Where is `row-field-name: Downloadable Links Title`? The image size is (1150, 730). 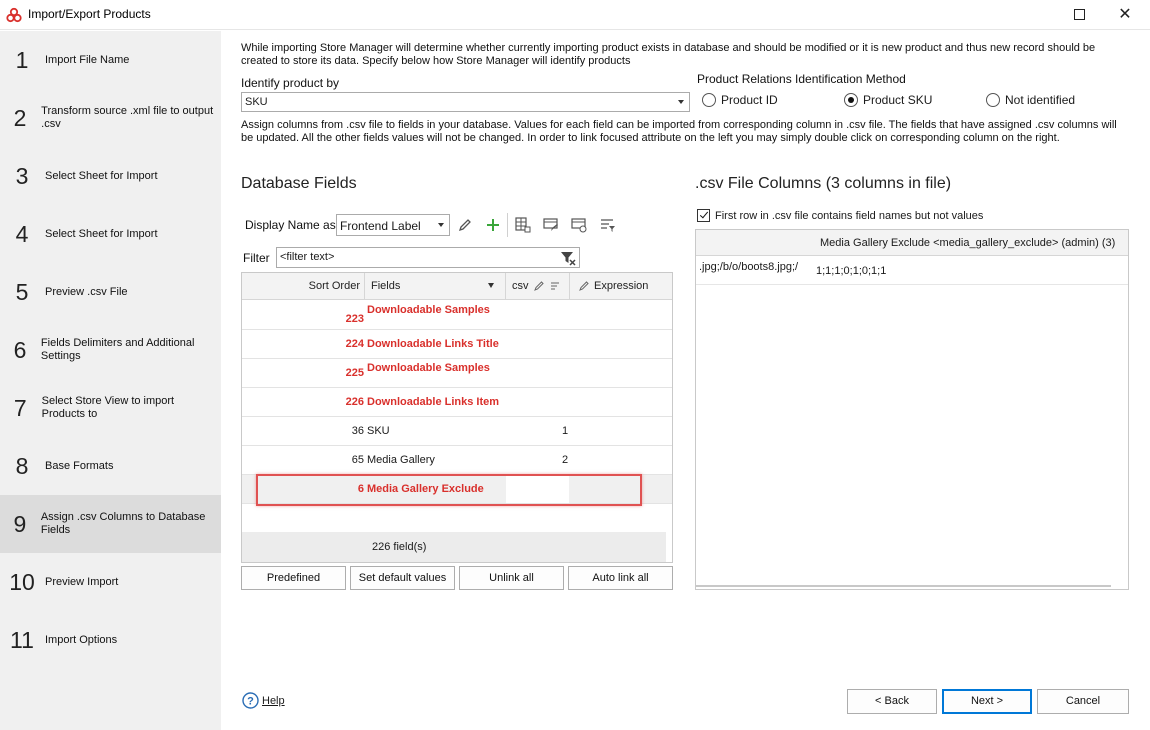
row-field-name: Downloadable Links Title is located at coordinates (433, 344).